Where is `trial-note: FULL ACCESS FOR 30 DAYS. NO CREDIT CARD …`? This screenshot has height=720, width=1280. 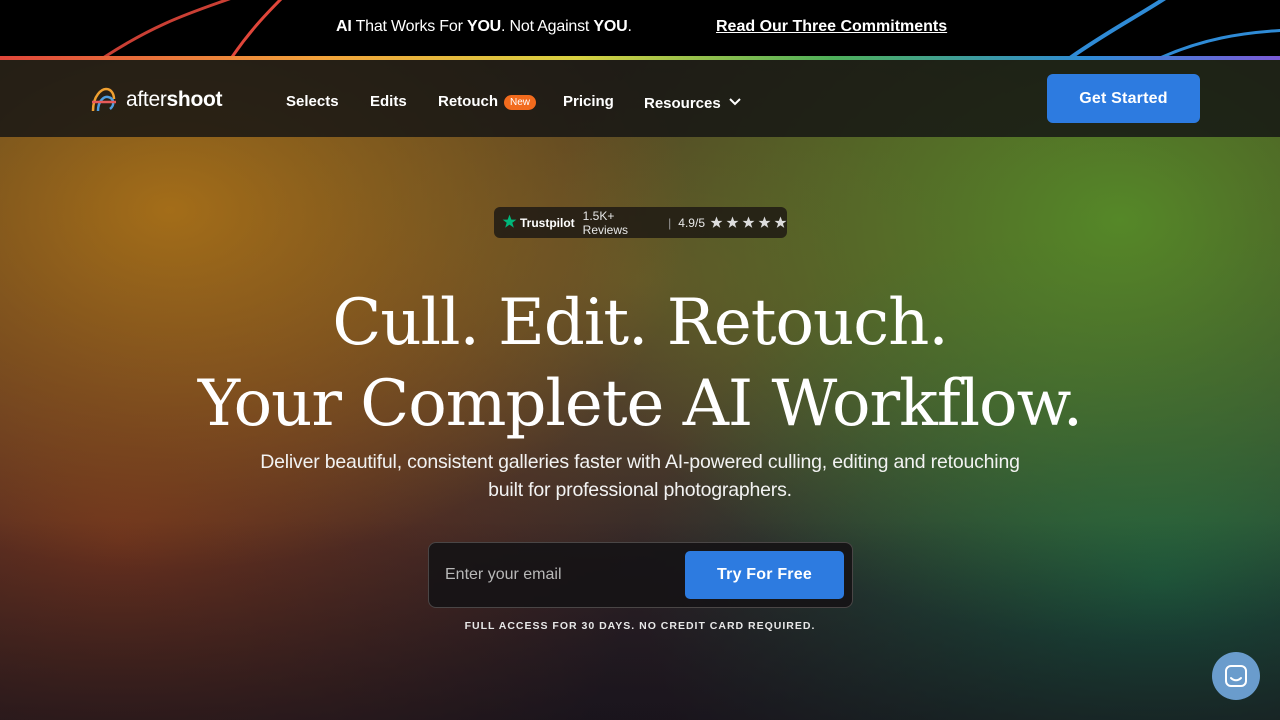
trial-note: FULL ACCESS FOR 30 DAYS. NO CREDIT CARD … is located at coordinates (640, 626).